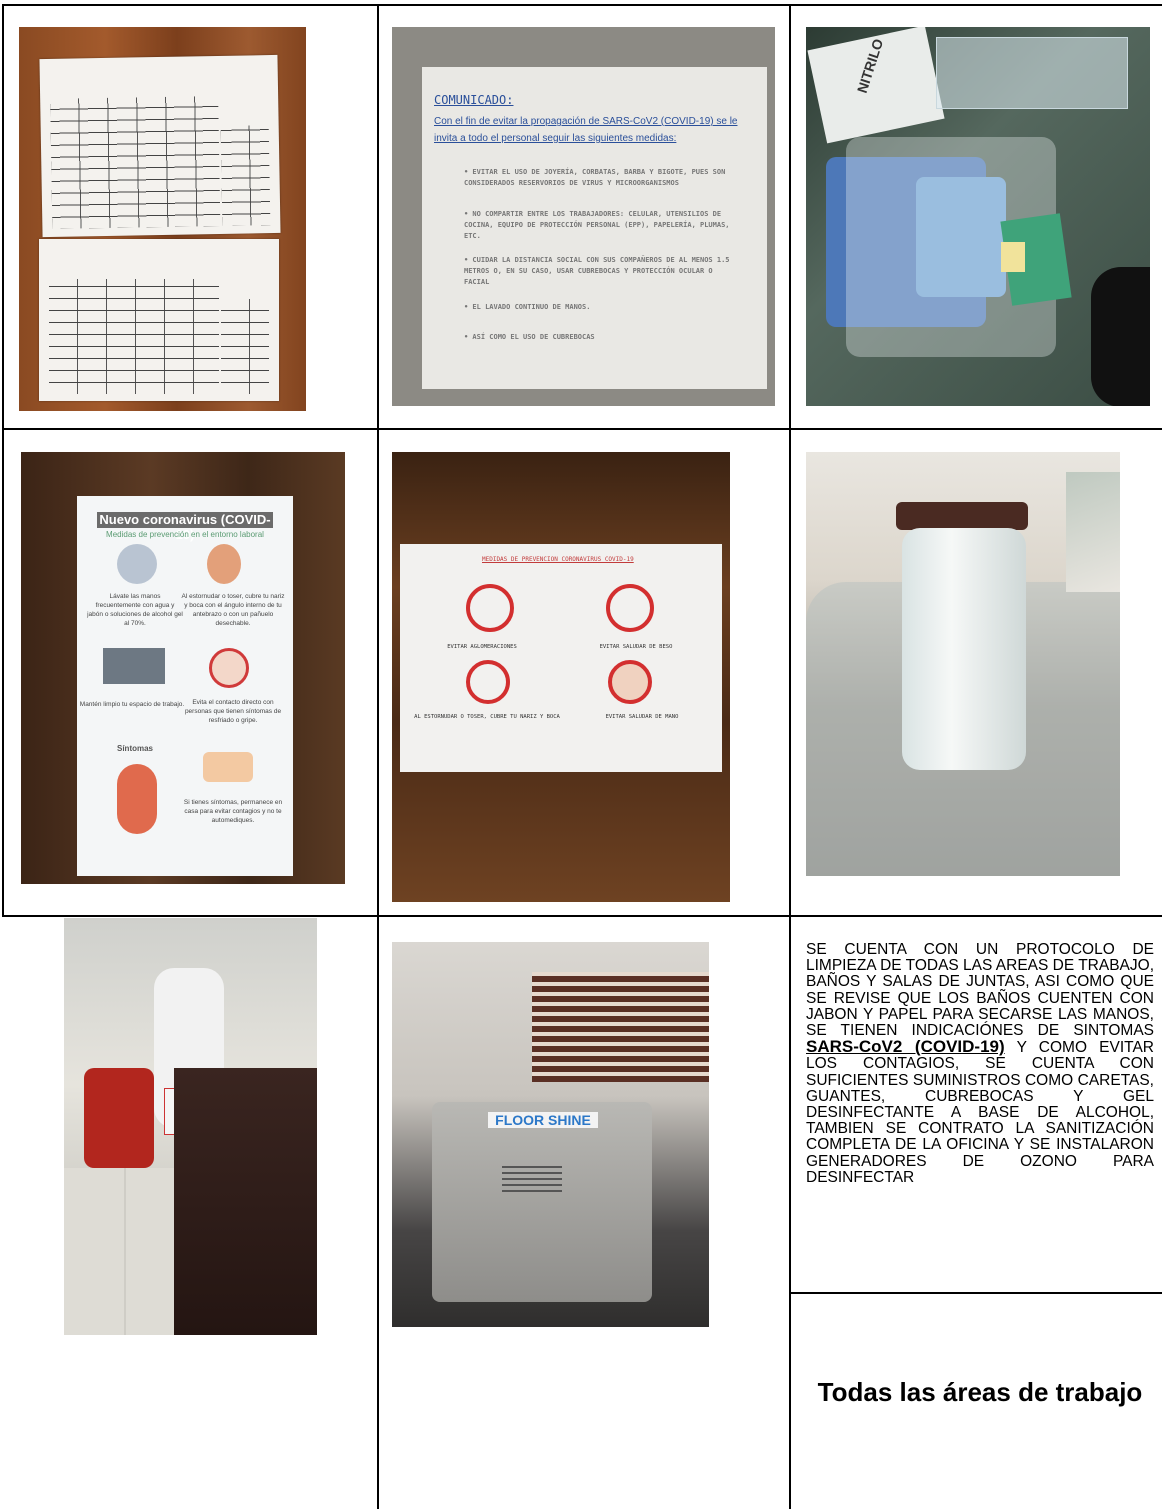 This screenshot has height=1509, width=1162. I want to click on table-border-top, so click(582, 5).